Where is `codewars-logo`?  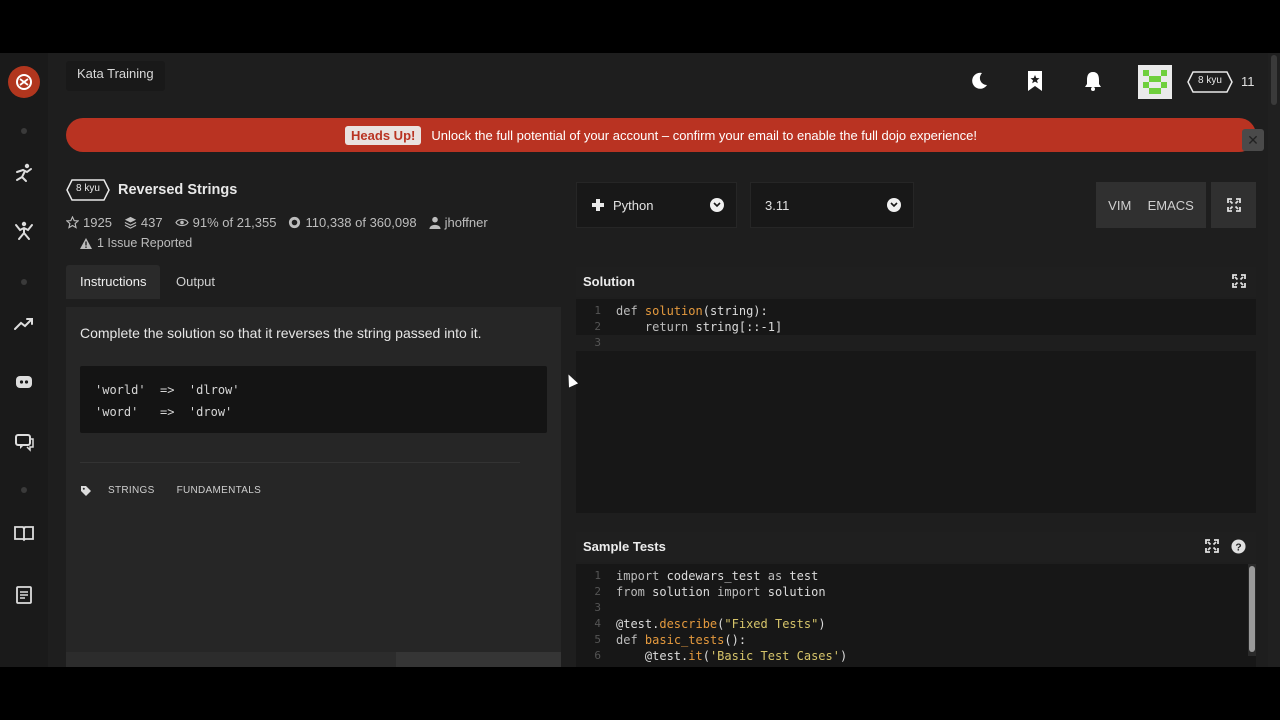 codewars-logo is located at coordinates (24, 82).